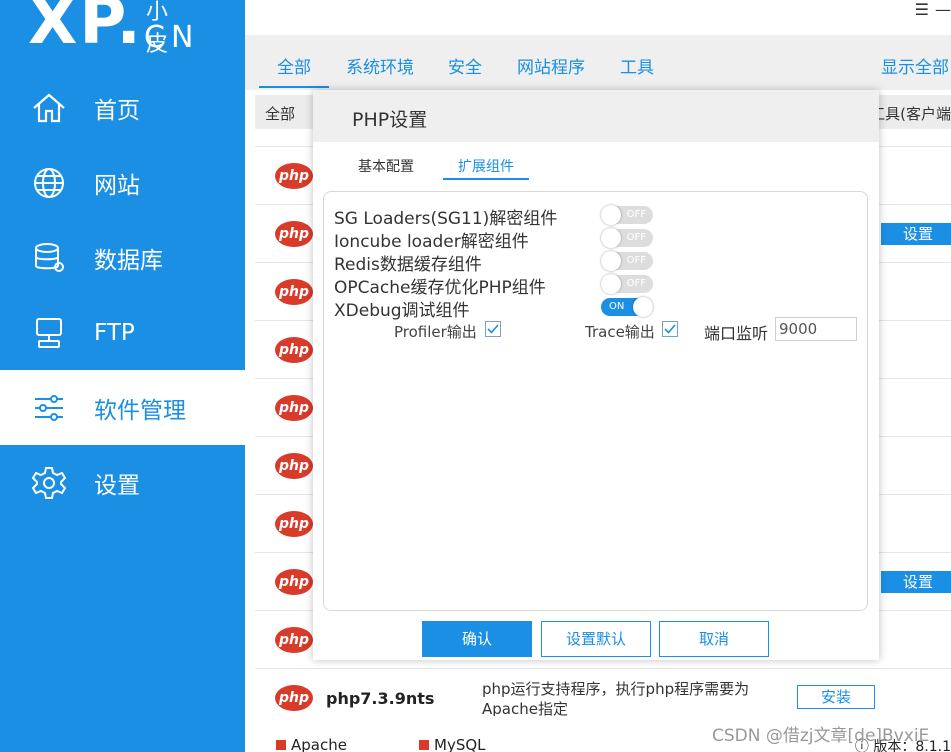 The width and height of the screenshot is (951, 752). Describe the element at coordinates (943, 9) in the screenshot. I see `minimize-icon: —` at that location.